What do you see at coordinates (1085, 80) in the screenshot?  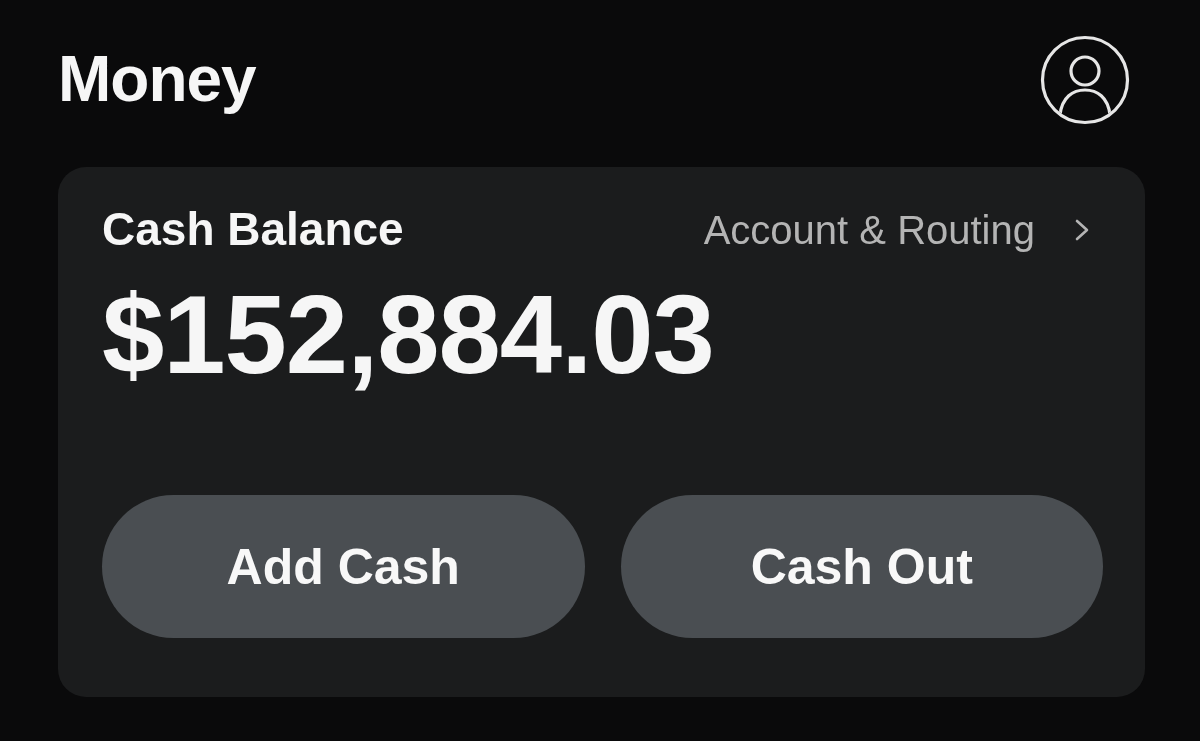 I see `profile-icon` at bounding box center [1085, 80].